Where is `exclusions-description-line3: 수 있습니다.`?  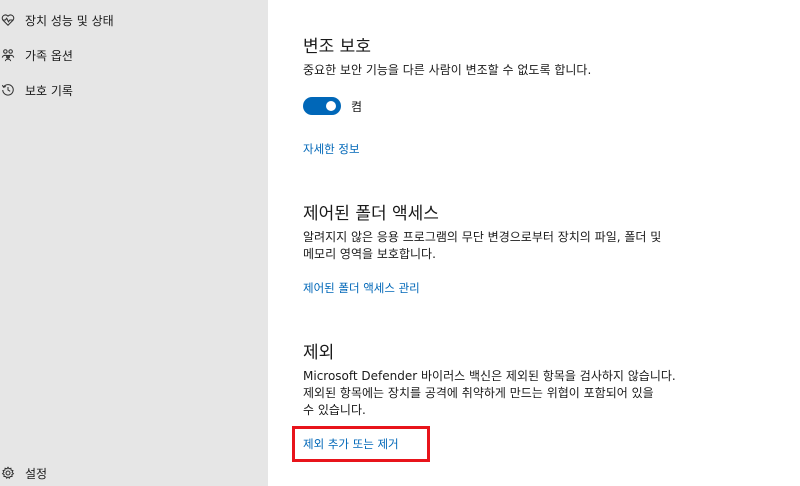 exclusions-description-line3: 수 있습니다. is located at coordinates (334, 410).